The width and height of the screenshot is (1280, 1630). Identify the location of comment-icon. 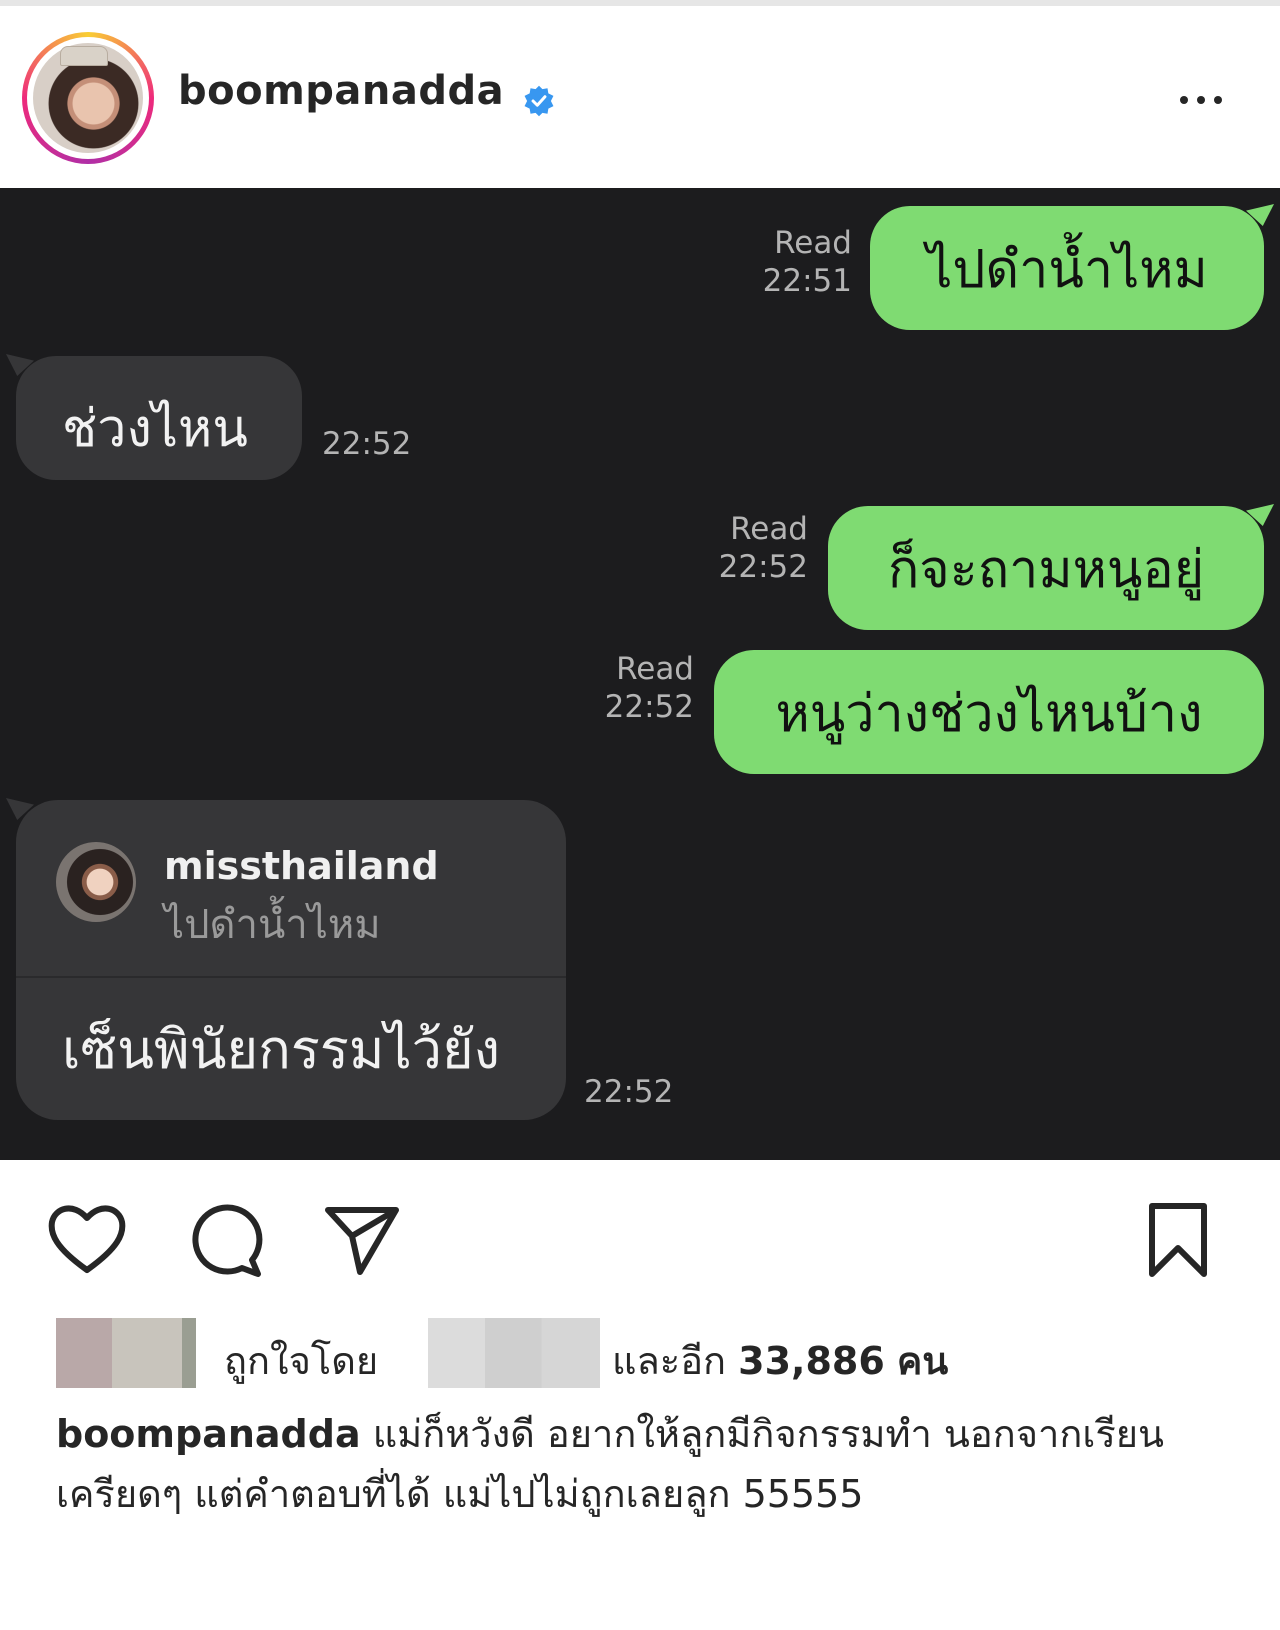
(225, 1241).